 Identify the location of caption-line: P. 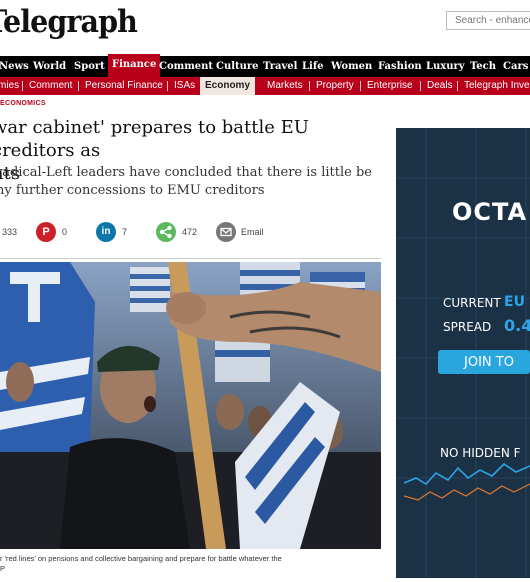
(3, 568).